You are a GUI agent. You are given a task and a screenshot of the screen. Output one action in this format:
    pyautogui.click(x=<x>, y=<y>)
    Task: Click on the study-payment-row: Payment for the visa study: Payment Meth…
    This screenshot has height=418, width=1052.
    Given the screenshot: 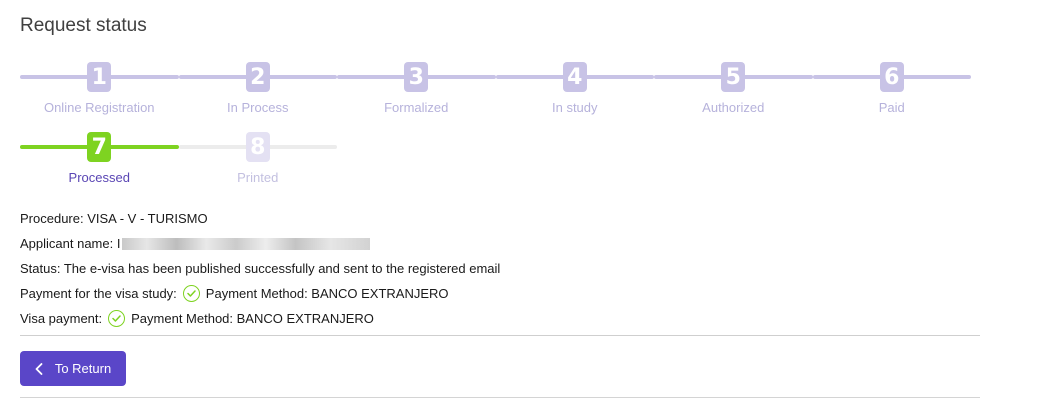 What is the action you would take?
    pyautogui.click(x=260, y=293)
    